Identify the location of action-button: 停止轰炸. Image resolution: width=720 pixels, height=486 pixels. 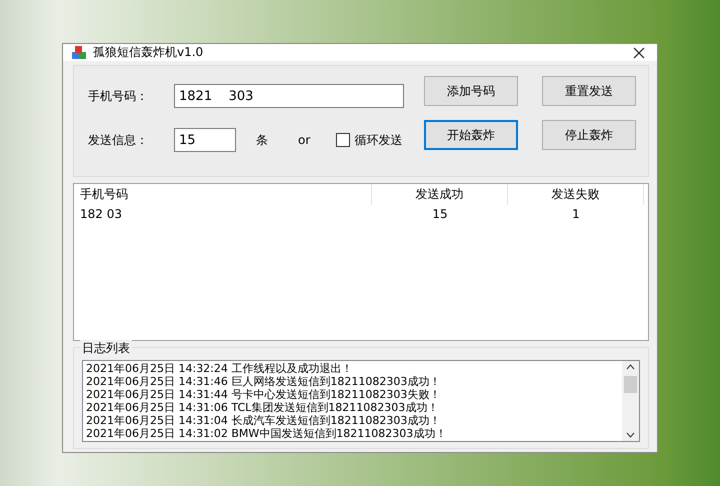
(589, 135).